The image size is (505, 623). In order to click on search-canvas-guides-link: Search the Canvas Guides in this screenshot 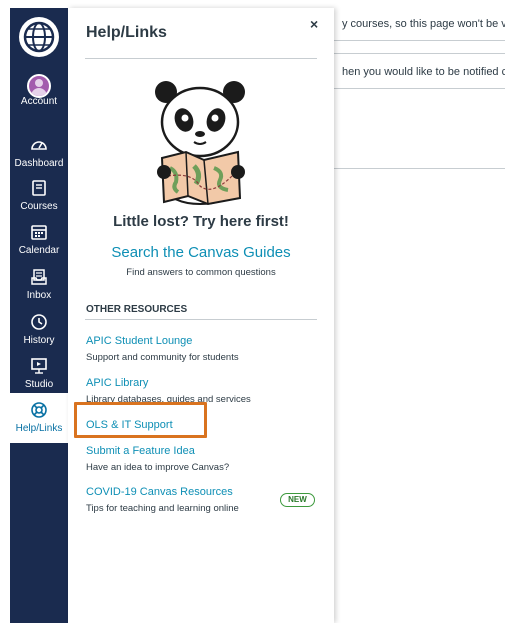, I will do `click(201, 252)`.